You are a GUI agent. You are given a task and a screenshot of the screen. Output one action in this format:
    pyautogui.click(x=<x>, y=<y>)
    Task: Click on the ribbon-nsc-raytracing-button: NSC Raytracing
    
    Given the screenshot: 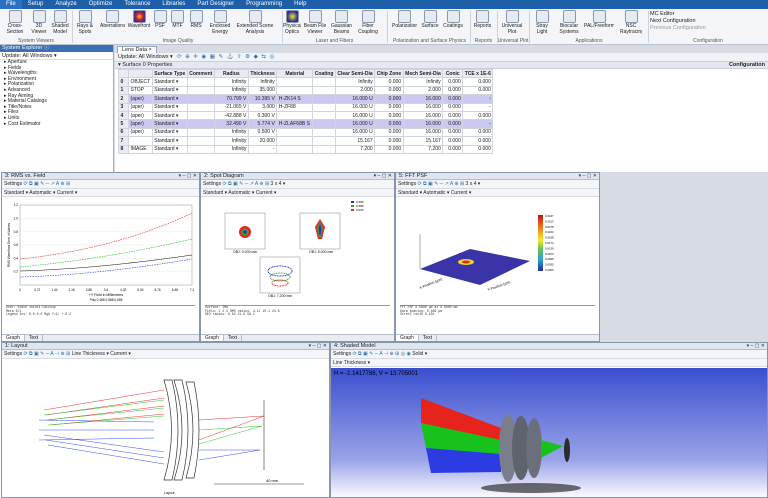 What is the action you would take?
    pyautogui.click(x=631, y=23)
    